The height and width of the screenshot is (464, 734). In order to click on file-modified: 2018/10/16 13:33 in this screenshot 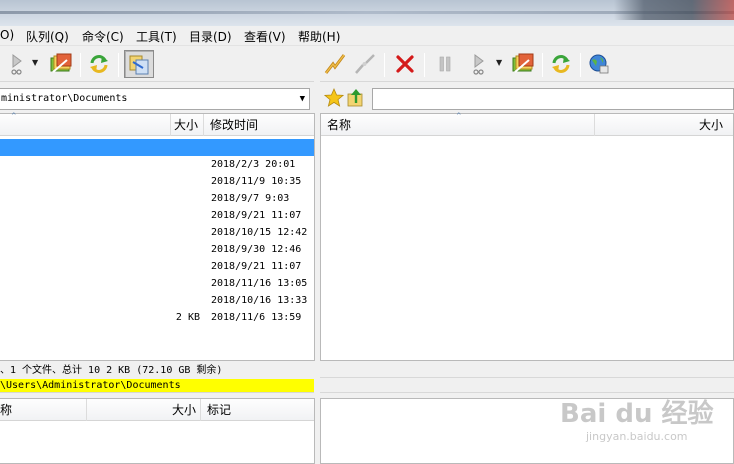, I will do `click(259, 300)`.